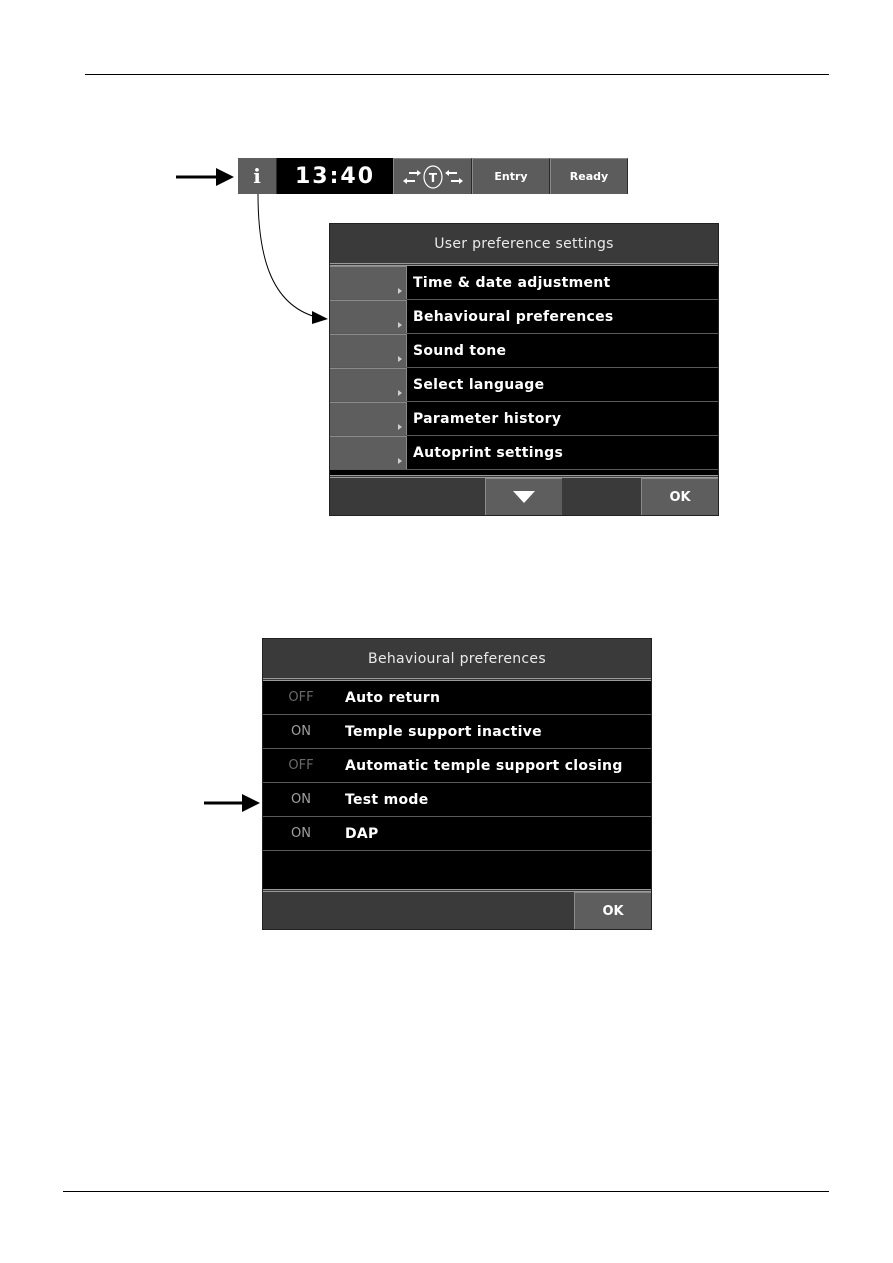 The image size is (893, 1263). Describe the element at coordinates (335, 176) in the screenshot. I see `clock-display: 13:40` at that location.